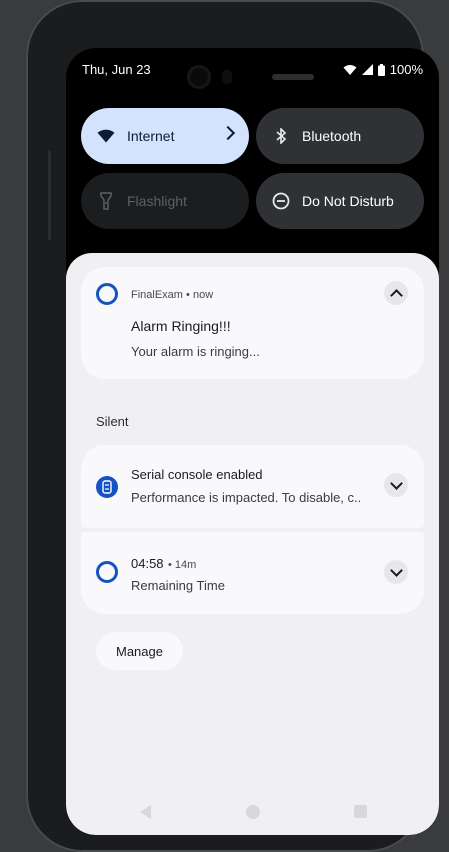 The width and height of the screenshot is (449, 852). Describe the element at coordinates (151, 136) in the screenshot. I see `tile-internet-label: Internet` at that location.